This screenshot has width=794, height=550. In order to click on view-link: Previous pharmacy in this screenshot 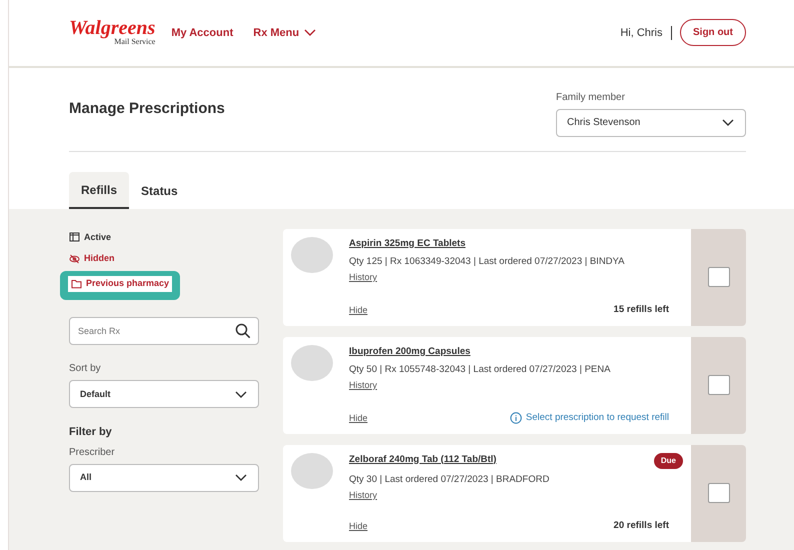, I will do `click(120, 284)`.